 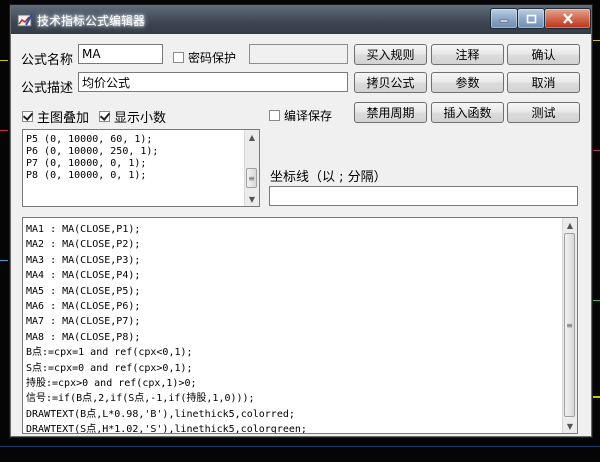 What do you see at coordinates (111, 384) in the screenshot?
I see `code-line: 持股:=cpx>0 and ref(cpx,1)>0;` at bounding box center [111, 384].